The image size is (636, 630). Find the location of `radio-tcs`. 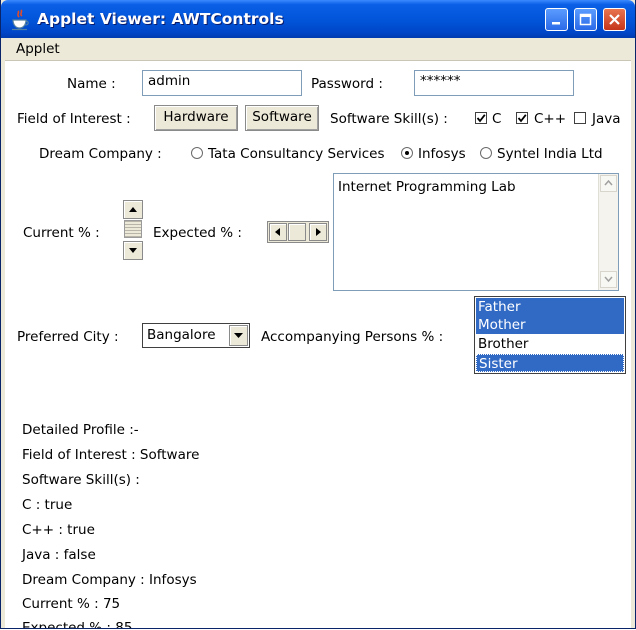

radio-tcs is located at coordinates (197, 153).